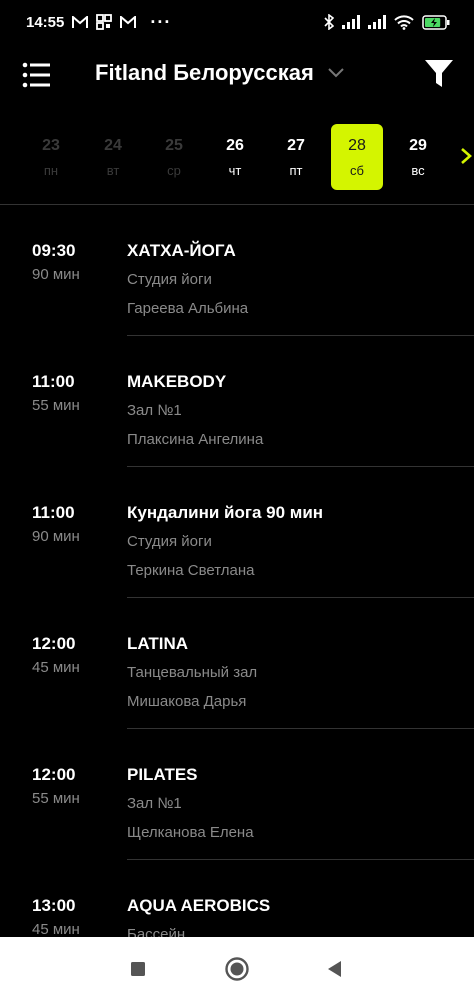 This screenshot has height=1000, width=474. I want to click on date-weekday: ср, so click(174, 170).